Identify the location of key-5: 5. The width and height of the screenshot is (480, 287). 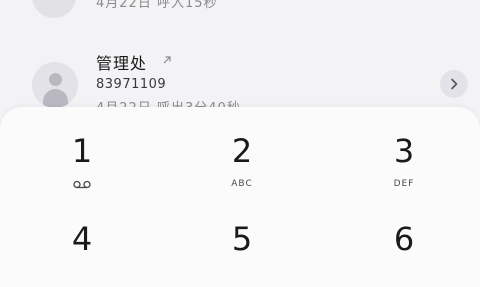
(242, 235).